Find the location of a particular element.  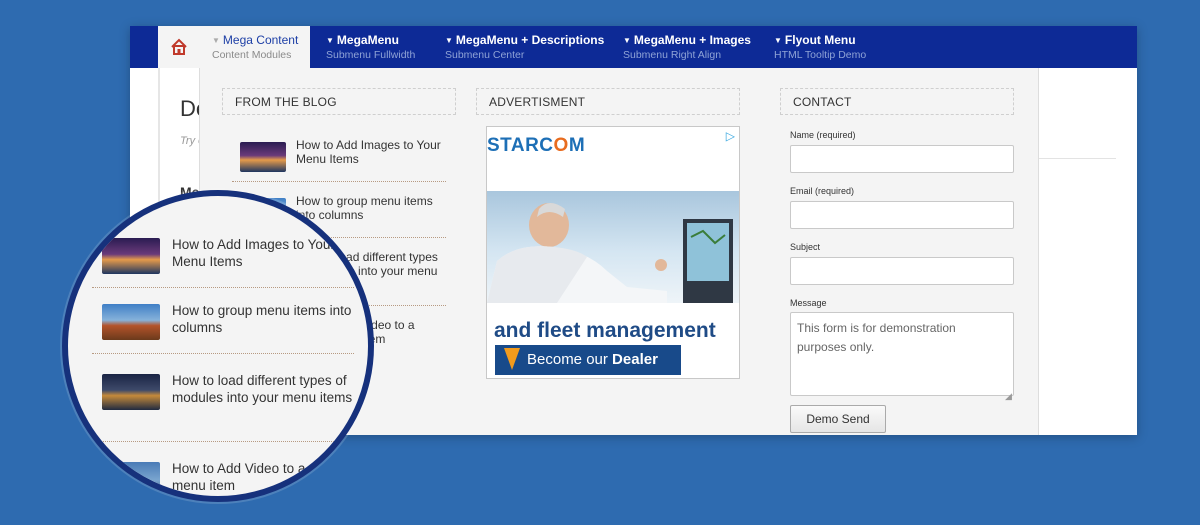

nav-item-label: ▼ MegaMenu + Descriptions is located at coordinates (525, 40).